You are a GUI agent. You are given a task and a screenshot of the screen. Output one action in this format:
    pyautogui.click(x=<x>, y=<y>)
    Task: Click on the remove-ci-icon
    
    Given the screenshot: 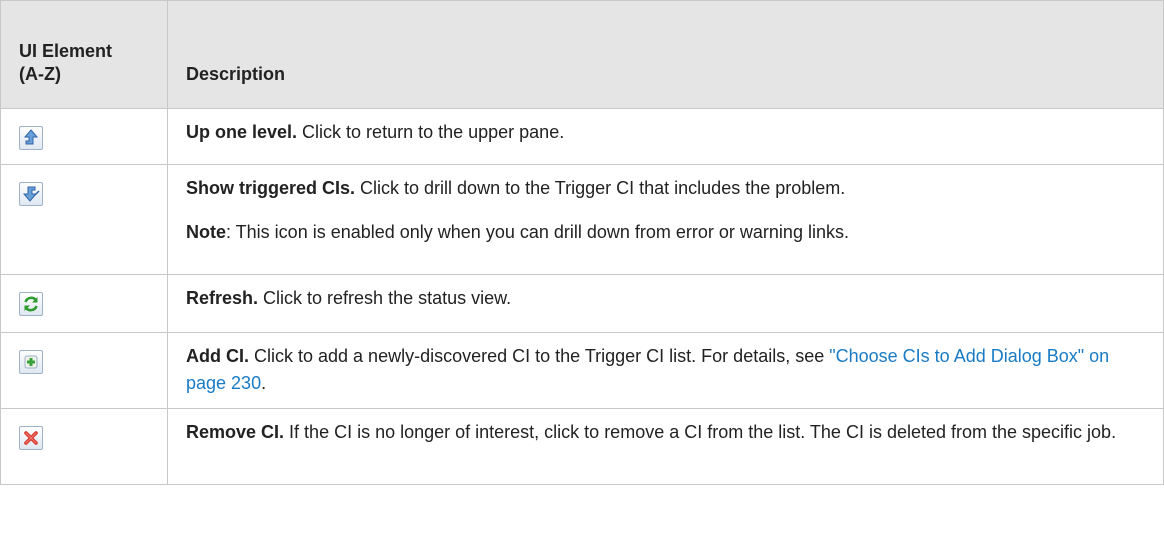 What is the action you would take?
    pyautogui.click(x=31, y=438)
    